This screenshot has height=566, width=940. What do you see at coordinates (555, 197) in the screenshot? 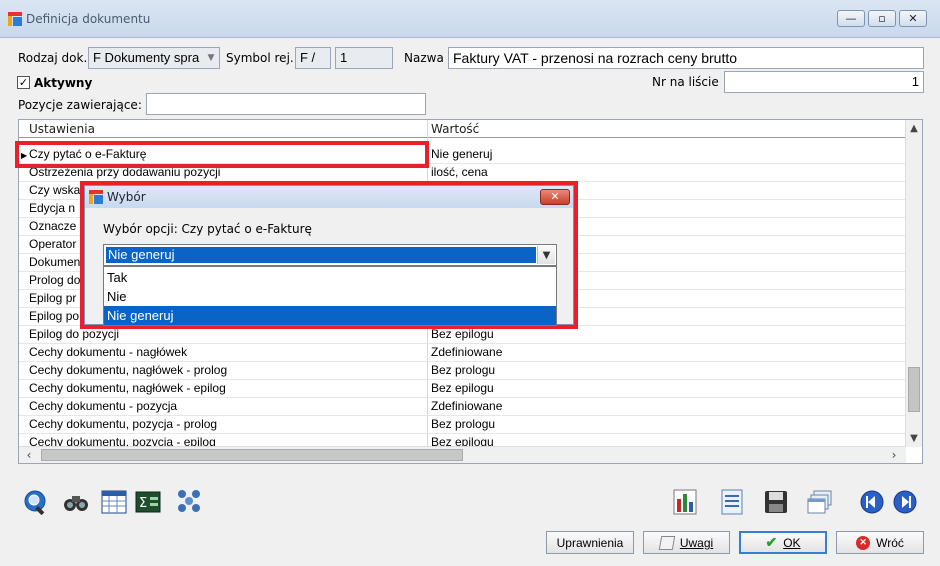
I see `dialog-close-button: ✕` at bounding box center [555, 197].